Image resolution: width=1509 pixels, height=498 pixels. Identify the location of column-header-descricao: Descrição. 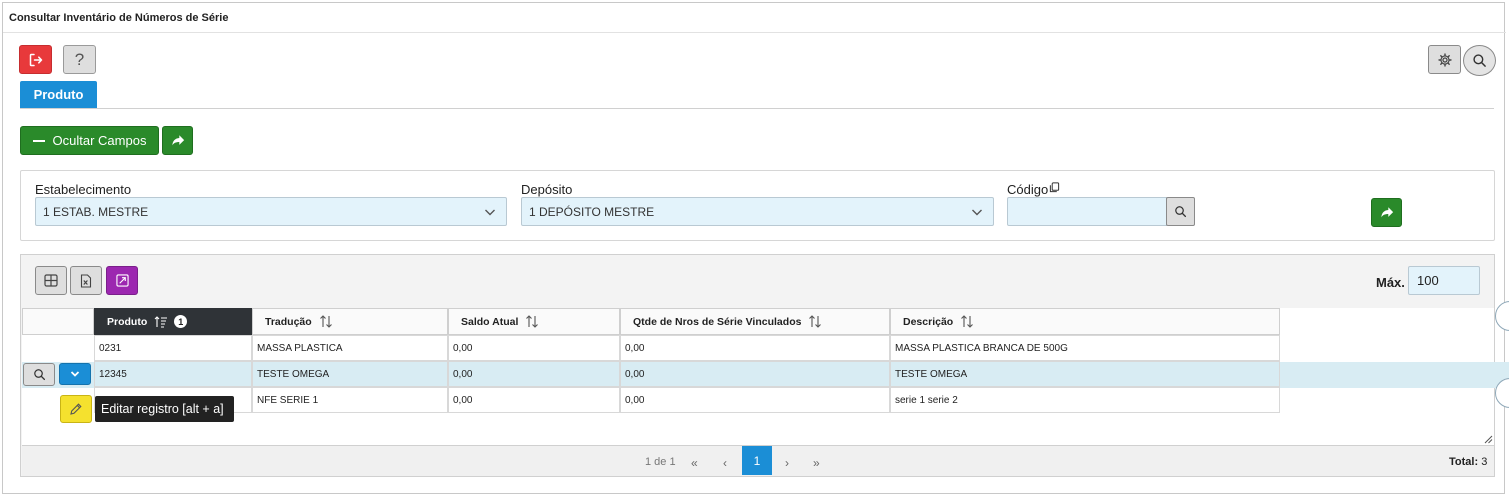
(1085, 321).